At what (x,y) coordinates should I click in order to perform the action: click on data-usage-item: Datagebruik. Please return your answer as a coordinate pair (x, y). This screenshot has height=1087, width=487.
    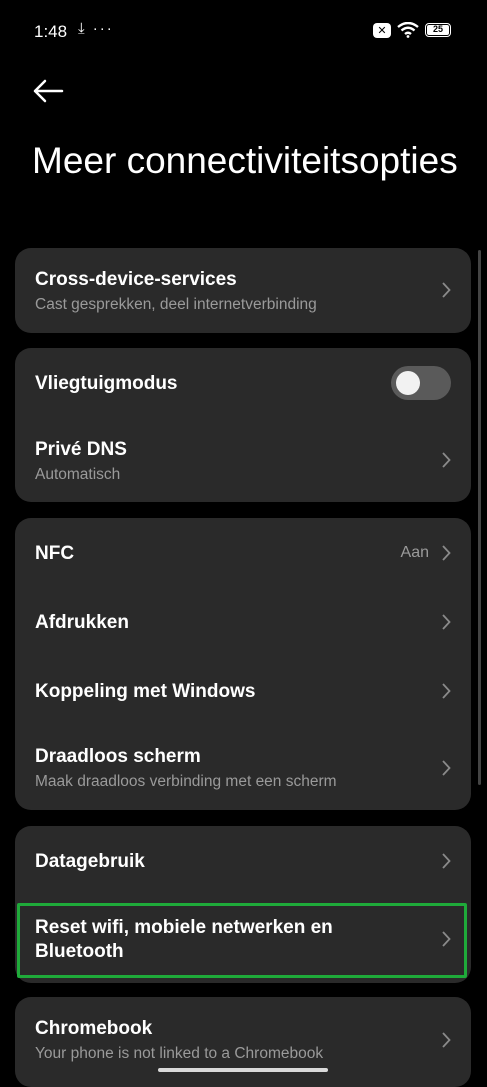
    Looking at the image, I should click on (243, 861).